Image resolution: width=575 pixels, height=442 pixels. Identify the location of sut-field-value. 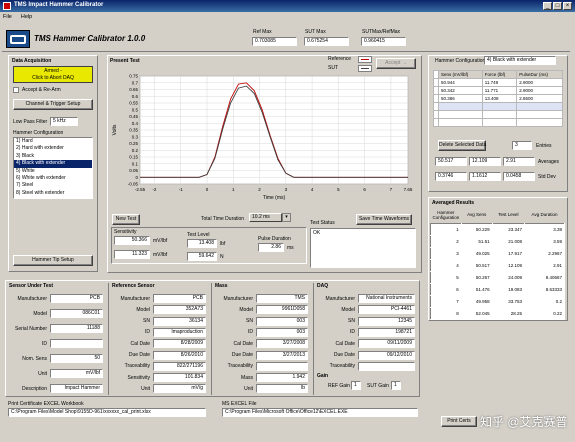
(76, 343).